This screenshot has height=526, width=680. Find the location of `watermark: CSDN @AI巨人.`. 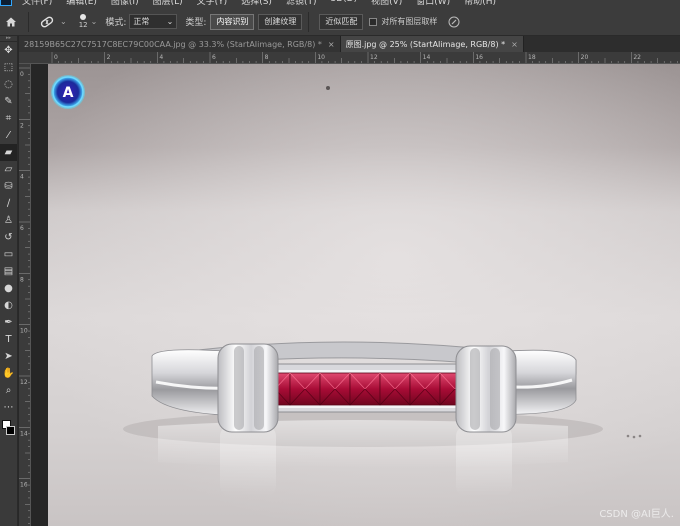

watermark: CSDN @AI巨人. is located at coordinates (636, 514).